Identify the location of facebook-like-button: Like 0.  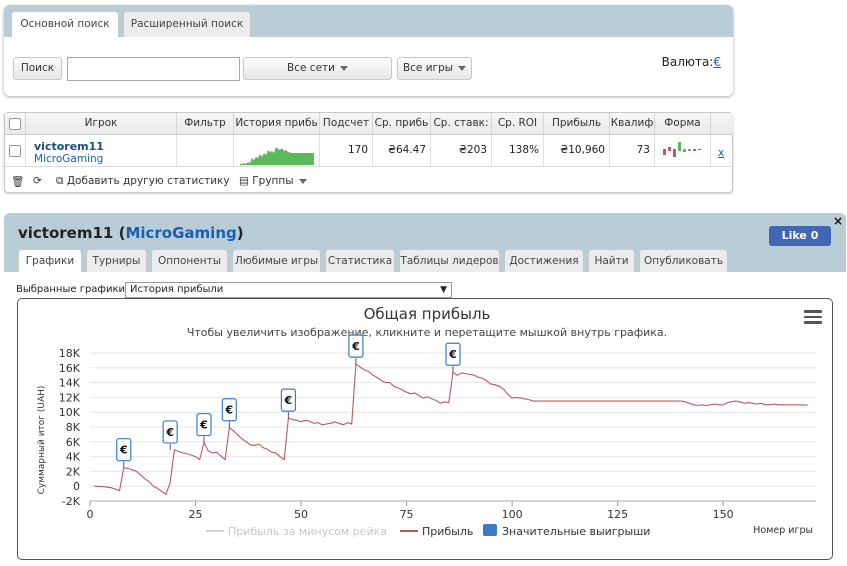
(800, 236).